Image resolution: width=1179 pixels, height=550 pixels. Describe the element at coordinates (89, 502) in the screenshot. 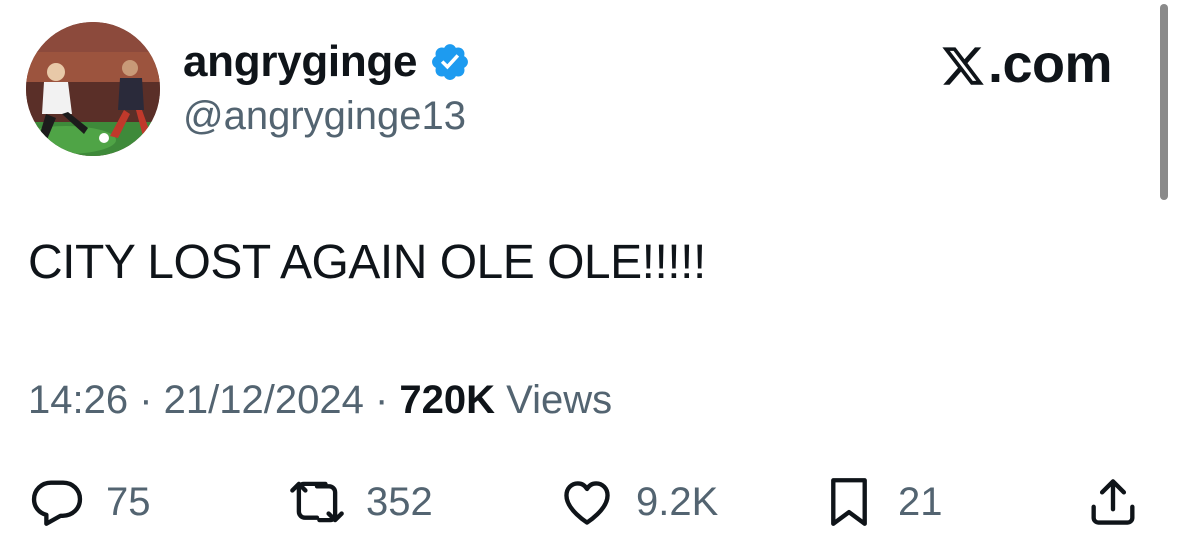

I see `reply-button: 75` at that location.